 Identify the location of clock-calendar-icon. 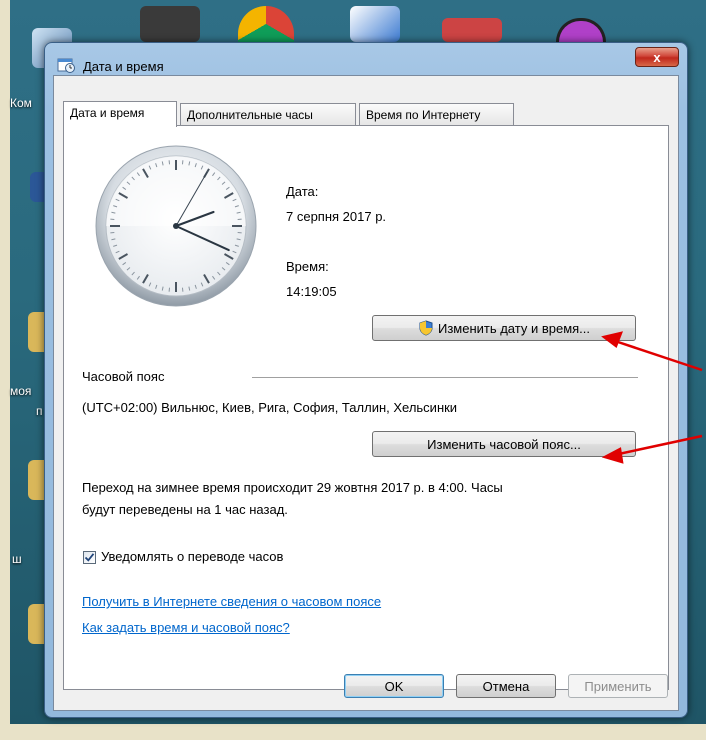
(66, 65).